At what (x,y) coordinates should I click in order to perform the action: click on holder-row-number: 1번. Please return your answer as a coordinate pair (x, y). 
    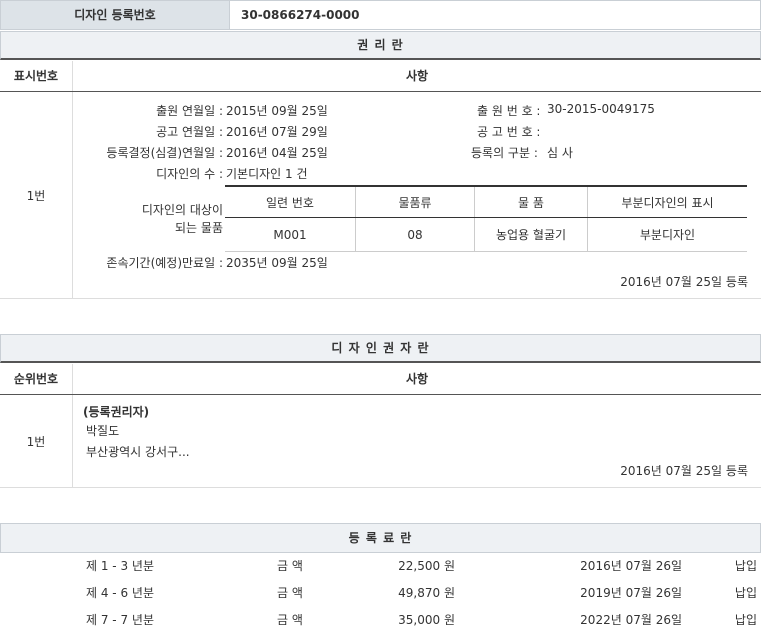
    Looking at the image, I should click on (36, 442).